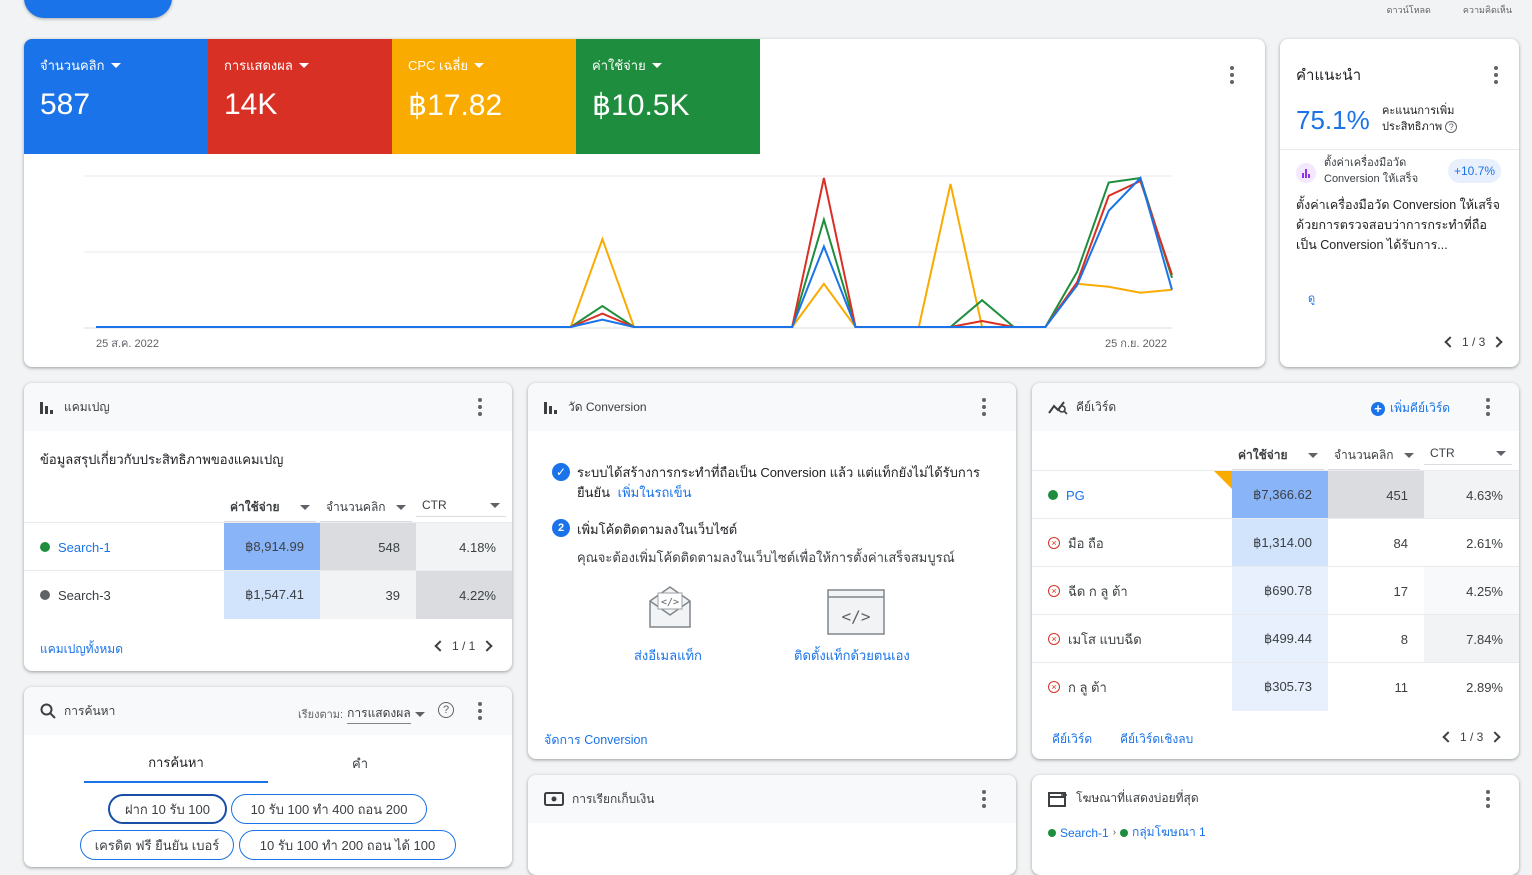  What do you see at coordinates (1371, 171) in the screenshot?
I see `recommendation-item-title: ตั้งค่าเครื่องมือวัด Conversion ให้เสร็จ` at bounding box center [1371, 171].